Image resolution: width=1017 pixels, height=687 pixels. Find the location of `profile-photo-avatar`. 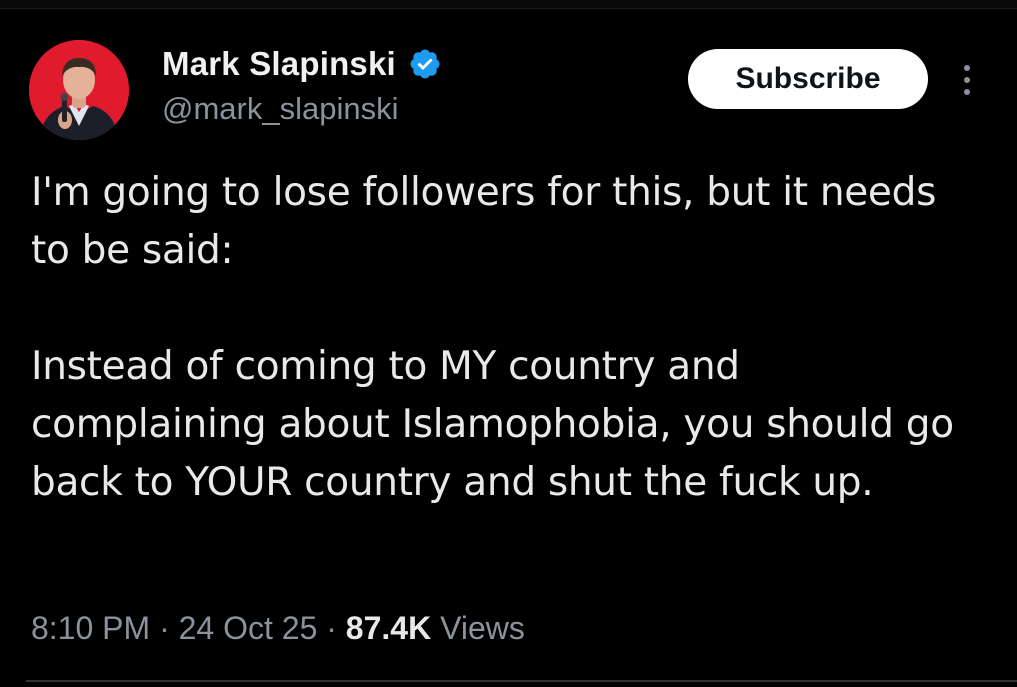

profile-photo-avatar is located at coordinates (79, 90).